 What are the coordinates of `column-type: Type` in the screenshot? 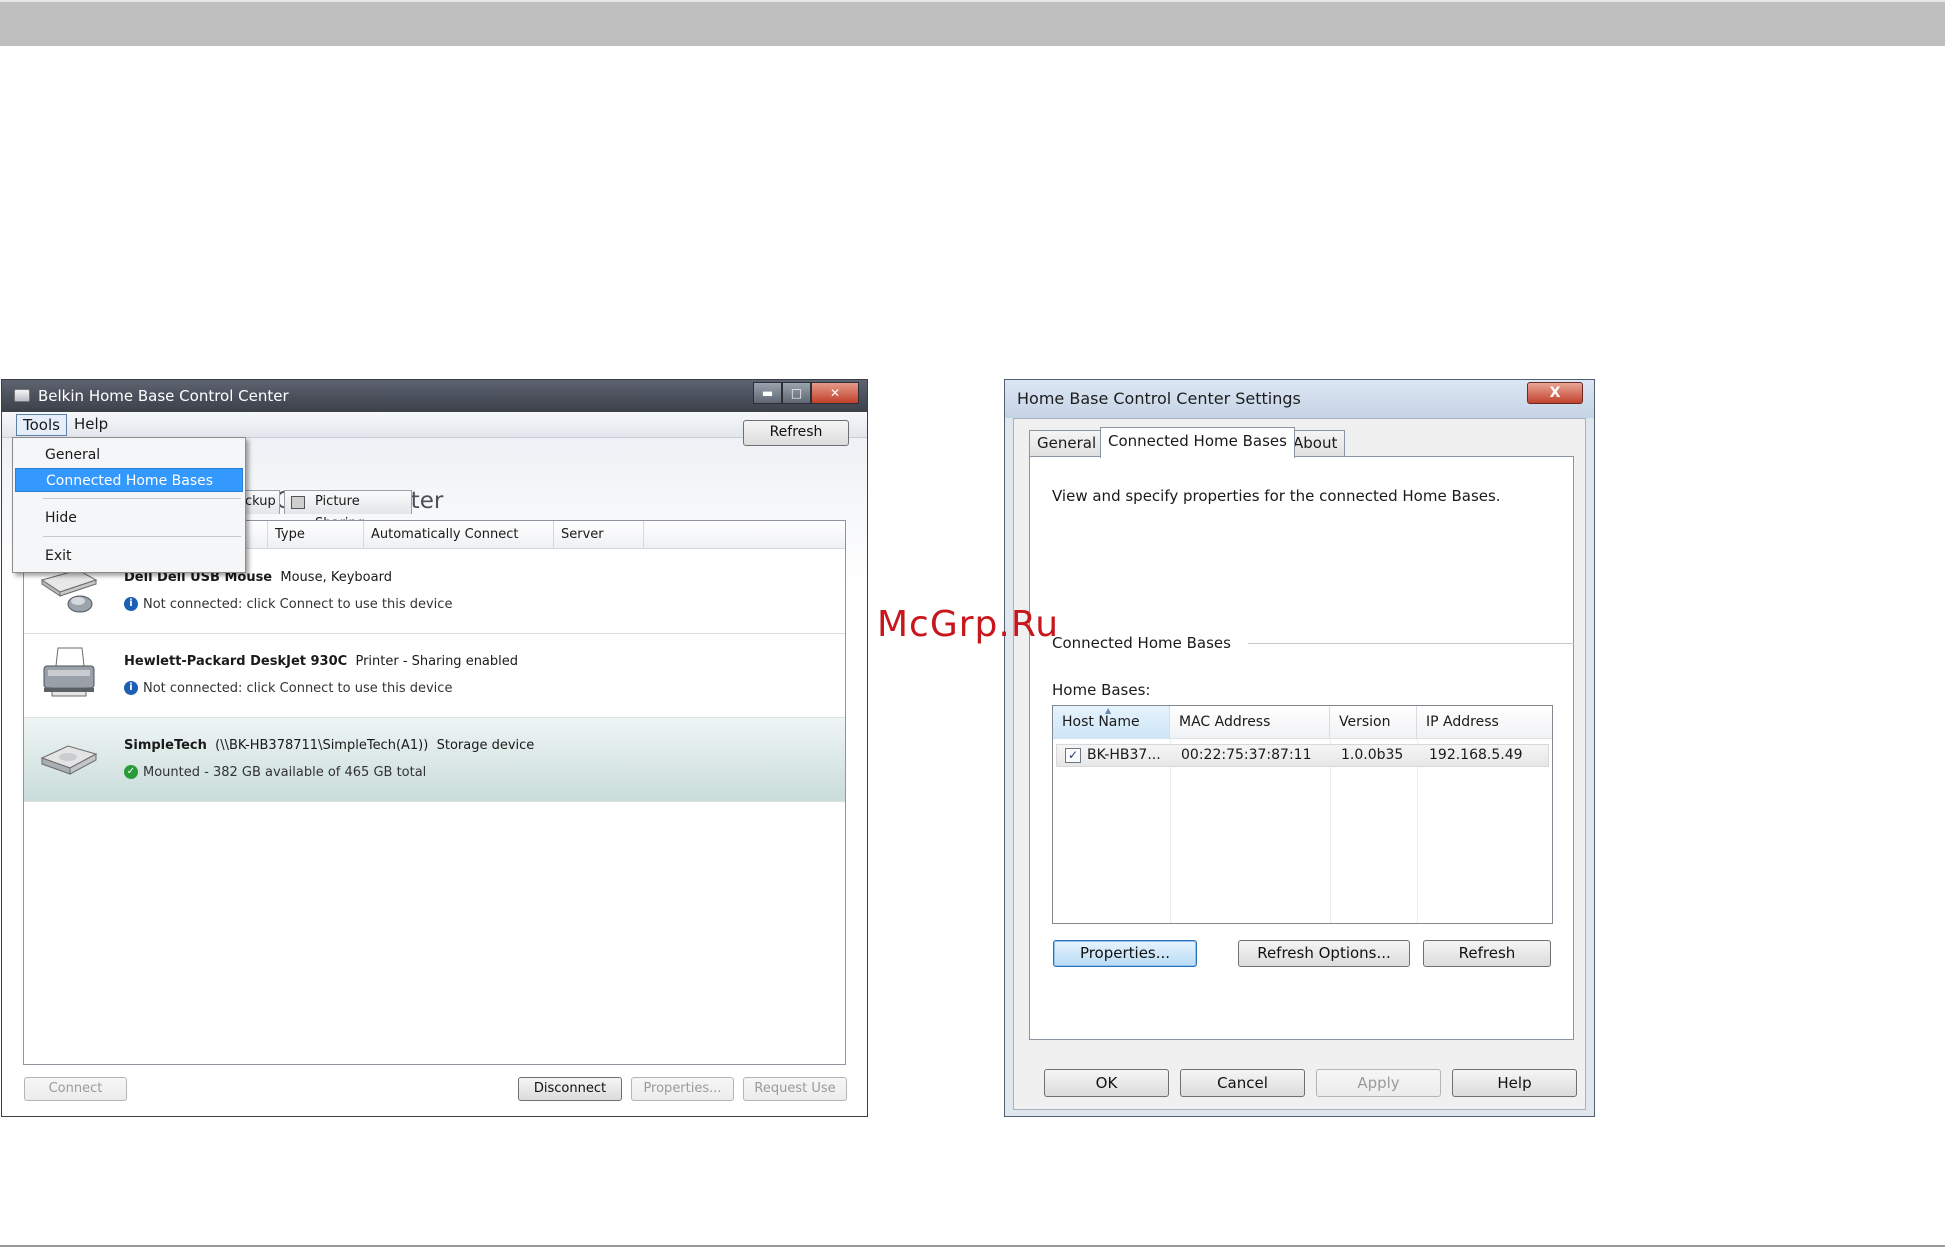 It's located at (315, 535).